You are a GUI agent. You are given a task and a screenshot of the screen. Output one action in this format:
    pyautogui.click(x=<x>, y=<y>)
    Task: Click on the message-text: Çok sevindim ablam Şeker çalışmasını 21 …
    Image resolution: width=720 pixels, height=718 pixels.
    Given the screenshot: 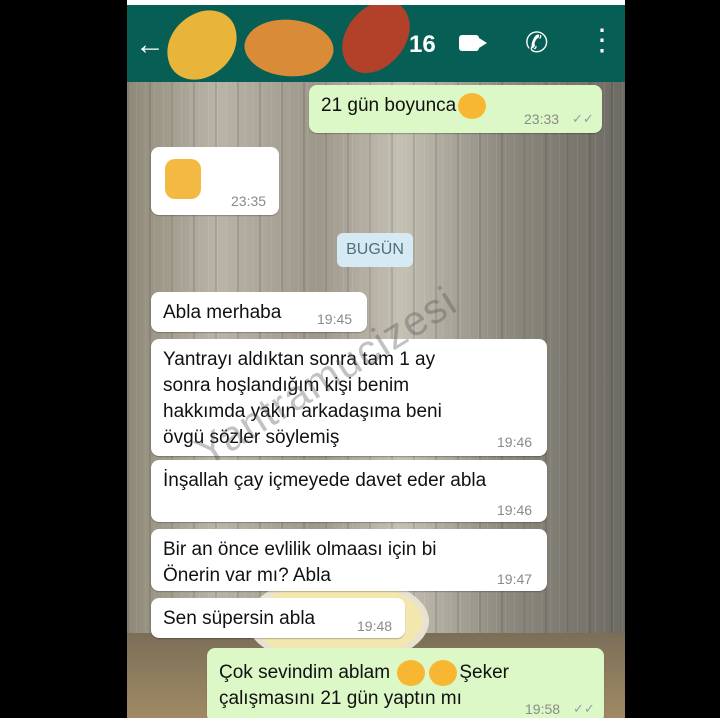 What is the action you would take?
    pyautogui.click(x=364, y=686)
    